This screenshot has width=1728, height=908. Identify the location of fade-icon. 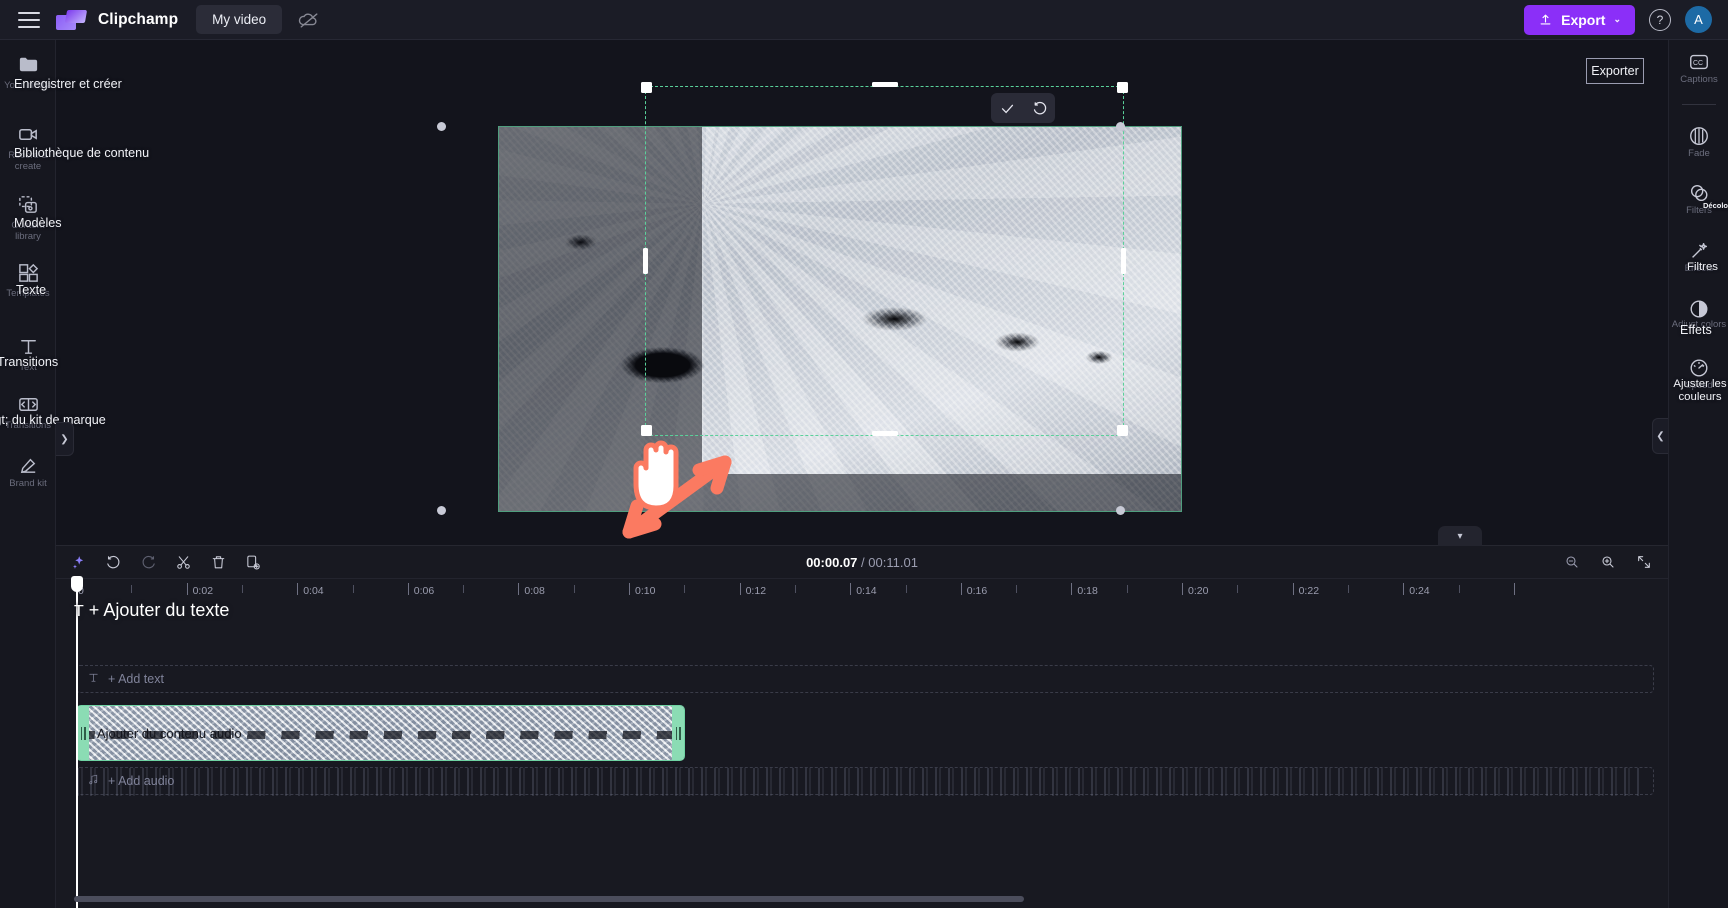
(1699, 135).